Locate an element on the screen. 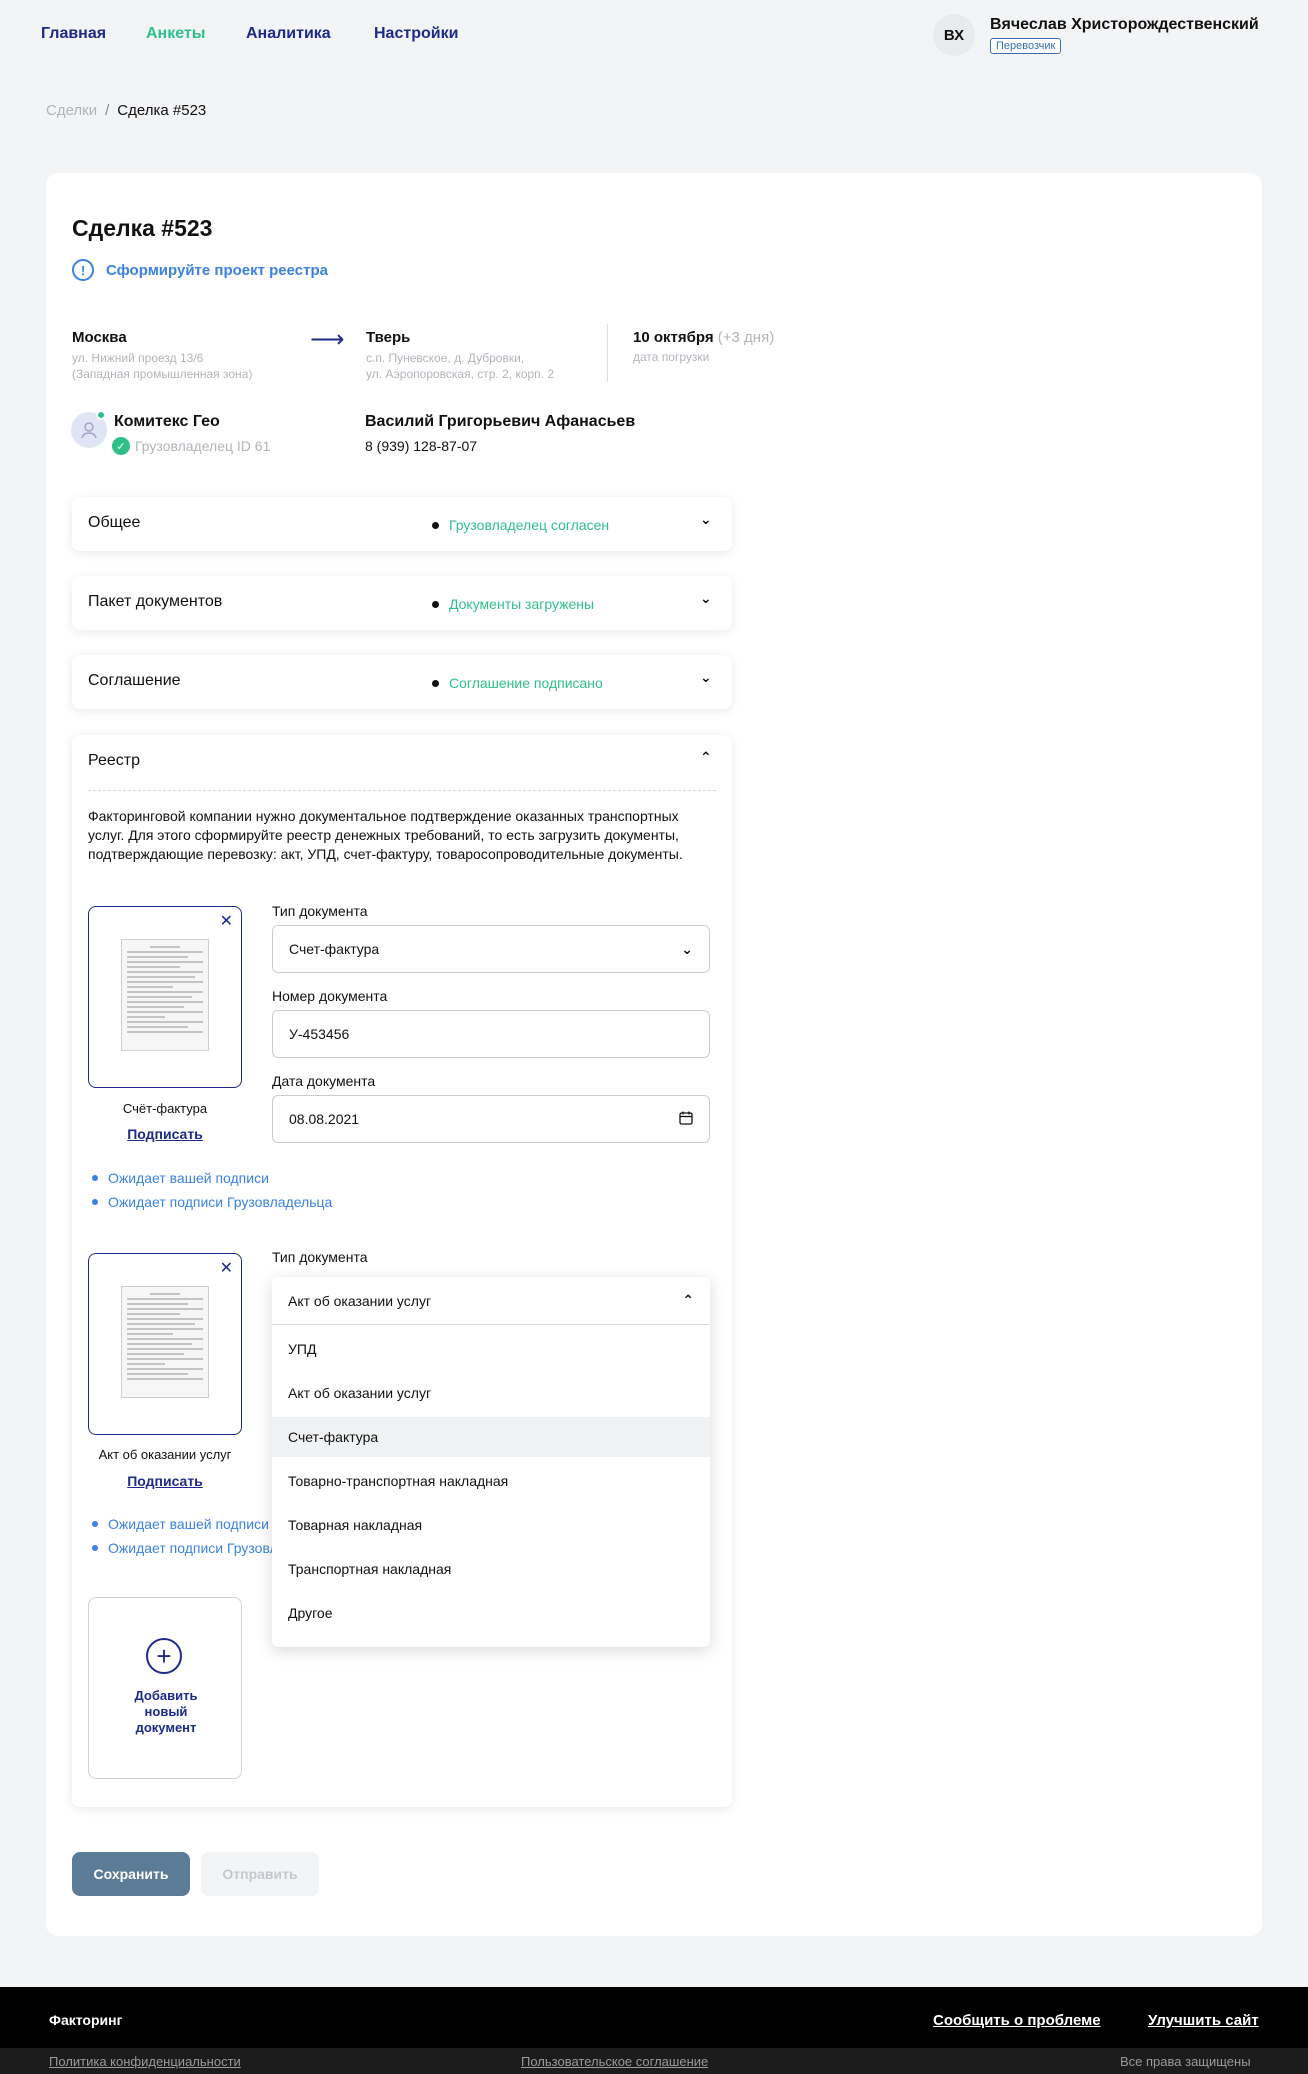  report-problem-link: Сообщить о проблеме is located at coordinates (1017, 2020).